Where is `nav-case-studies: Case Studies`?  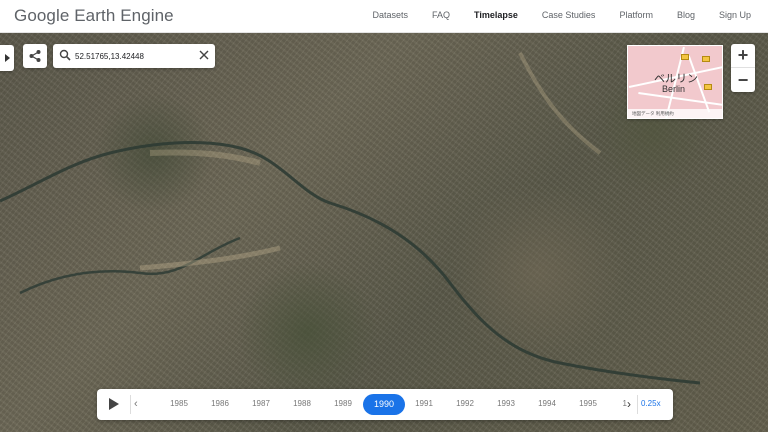
nav-case-studies: Case Studies is located at coordinates (569, 15).